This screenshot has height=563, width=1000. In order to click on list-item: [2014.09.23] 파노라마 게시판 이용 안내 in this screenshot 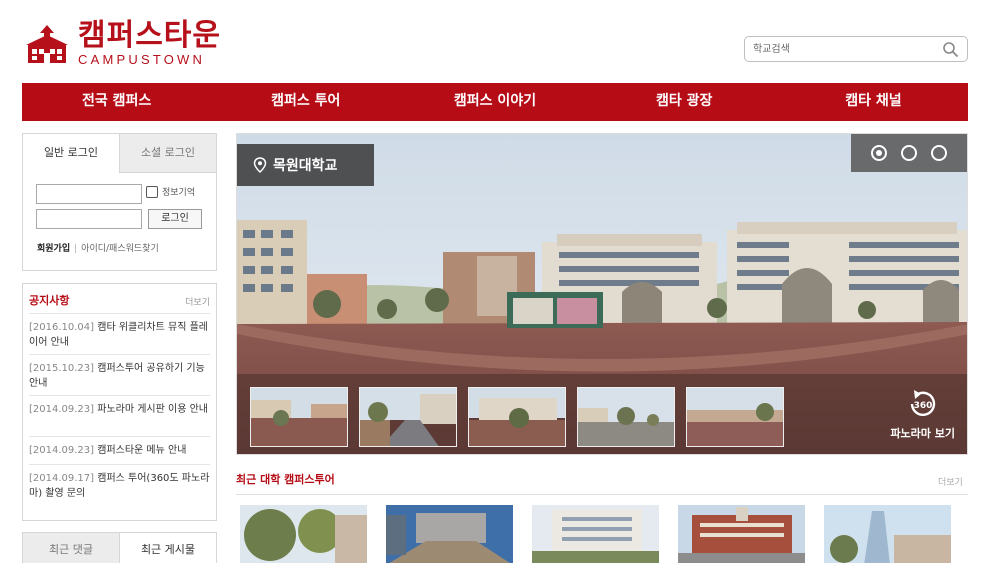, I will do `click(119, 416)`.